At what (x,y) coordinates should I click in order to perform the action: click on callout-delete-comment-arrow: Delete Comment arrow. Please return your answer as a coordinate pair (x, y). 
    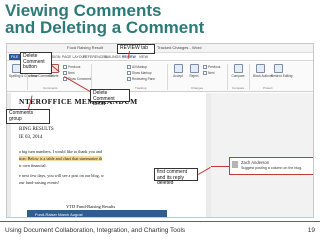
    Looking at the image, I should click on (110, 98).